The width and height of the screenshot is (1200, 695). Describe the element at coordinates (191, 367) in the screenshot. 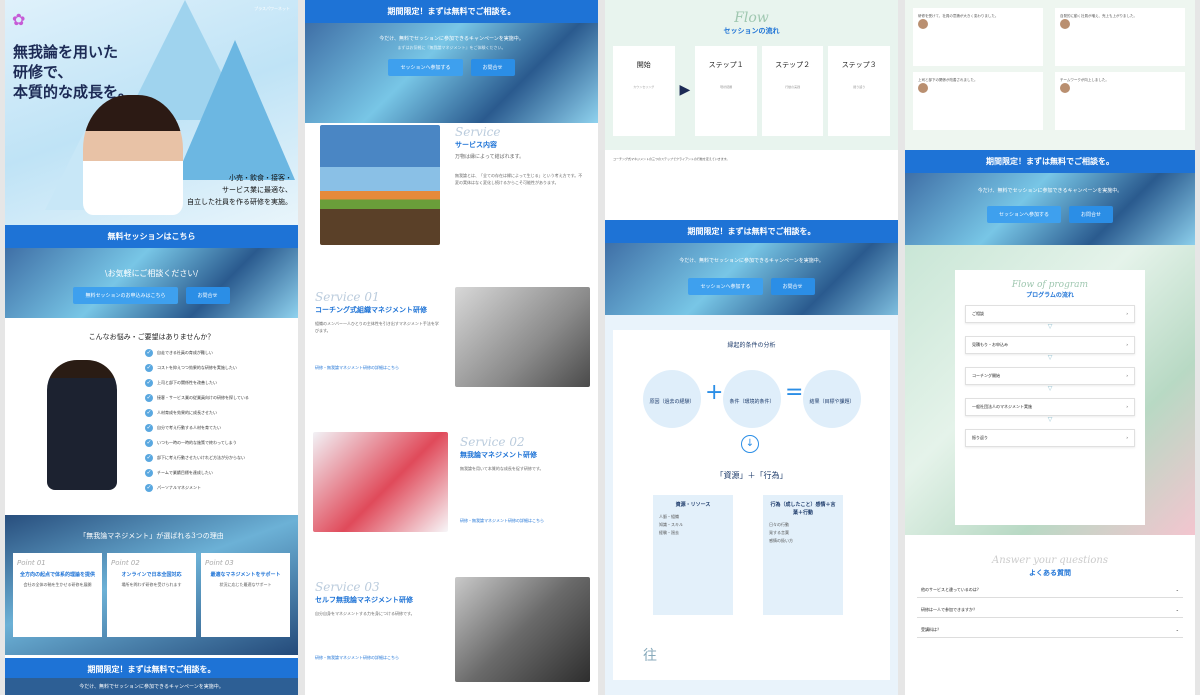

I see `list-item: ✓ コストを抑えつつ効果的な研修を実施したい` at that location.